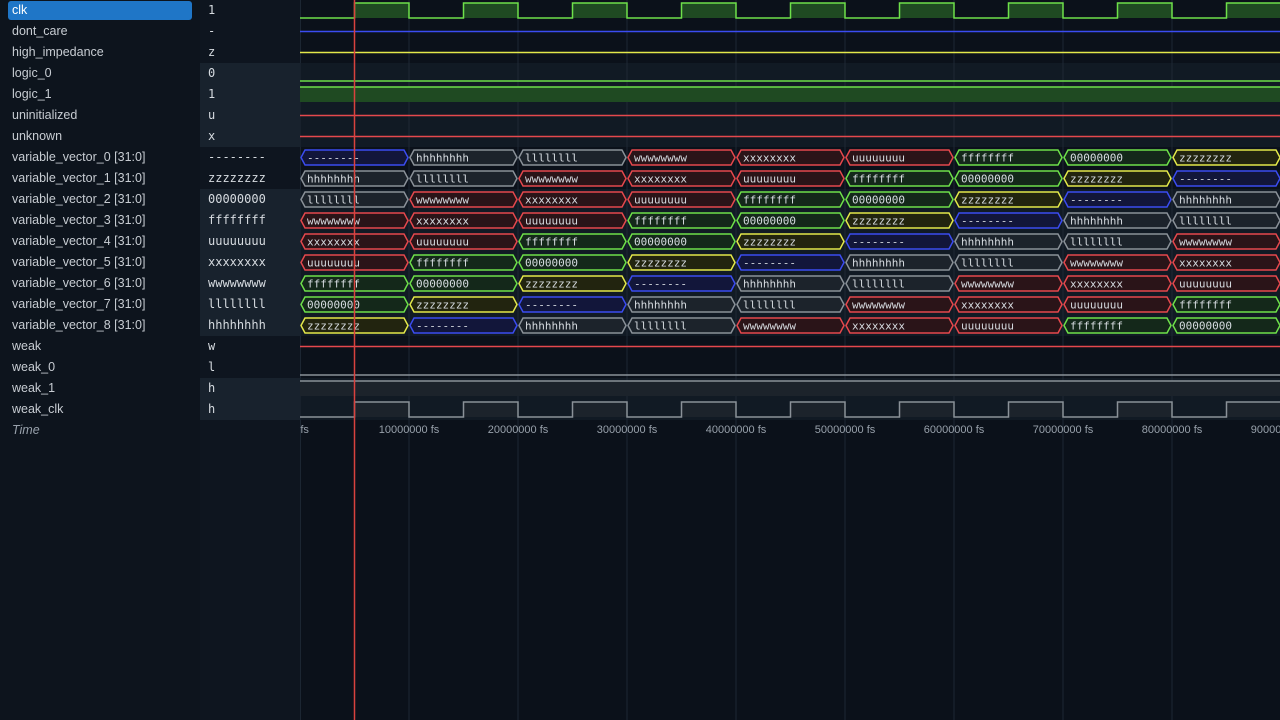 The height and width of the screenshot is (720, 1280). Describe the element at coordinates (845, 430) in the screenshot. I see `time-axis-tick-label: 50000000 fs` at that location.